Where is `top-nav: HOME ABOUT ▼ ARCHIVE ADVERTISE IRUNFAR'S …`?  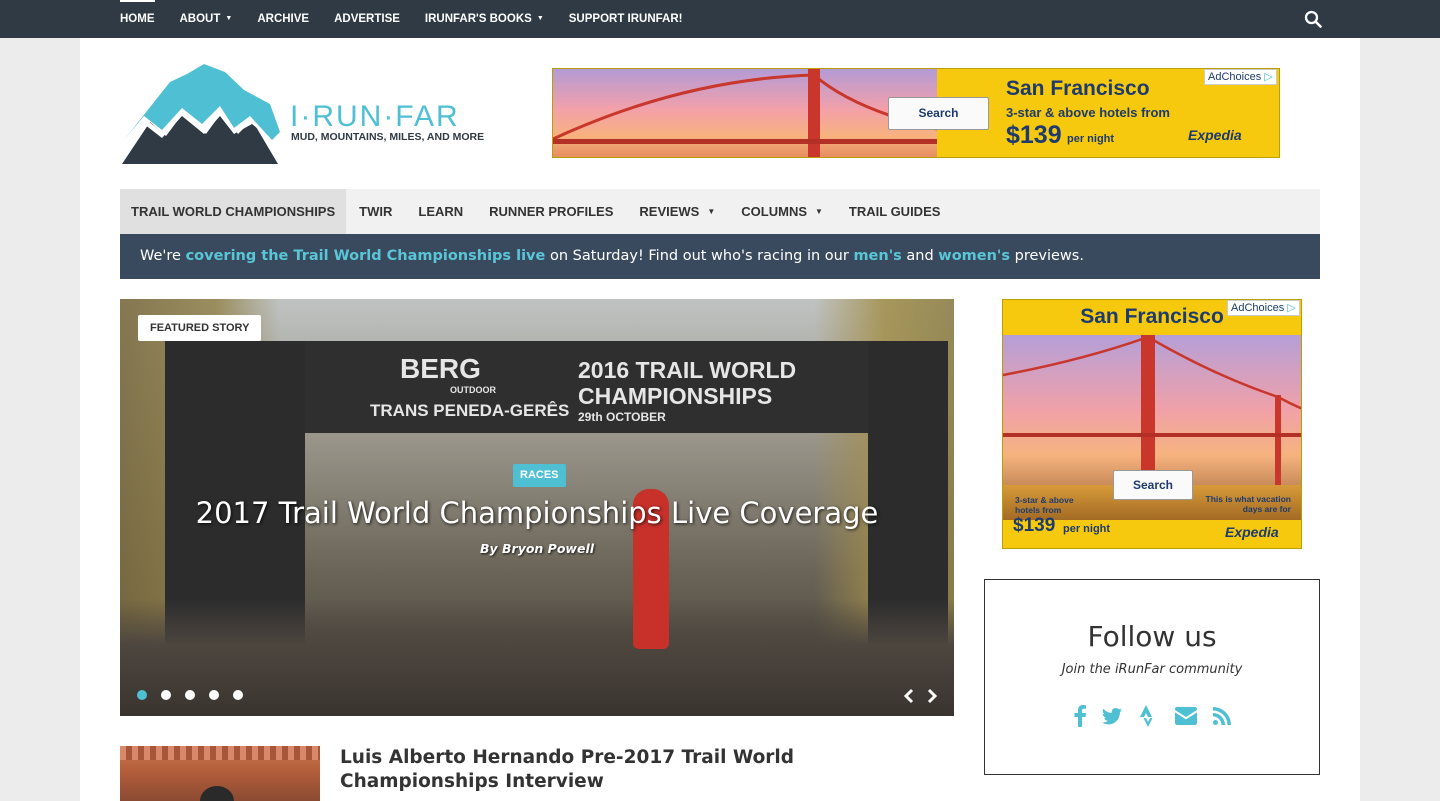 top-nav: HOME ABOUT ▼ ARCHIVE ADVERTISE IRUNFAR'S … is located at coordinates (413, 19).